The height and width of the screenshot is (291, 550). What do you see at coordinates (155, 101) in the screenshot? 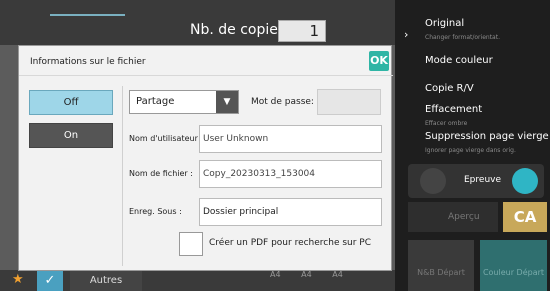
I see `mode-select-value: Partage` at bounding box center [155, 101].